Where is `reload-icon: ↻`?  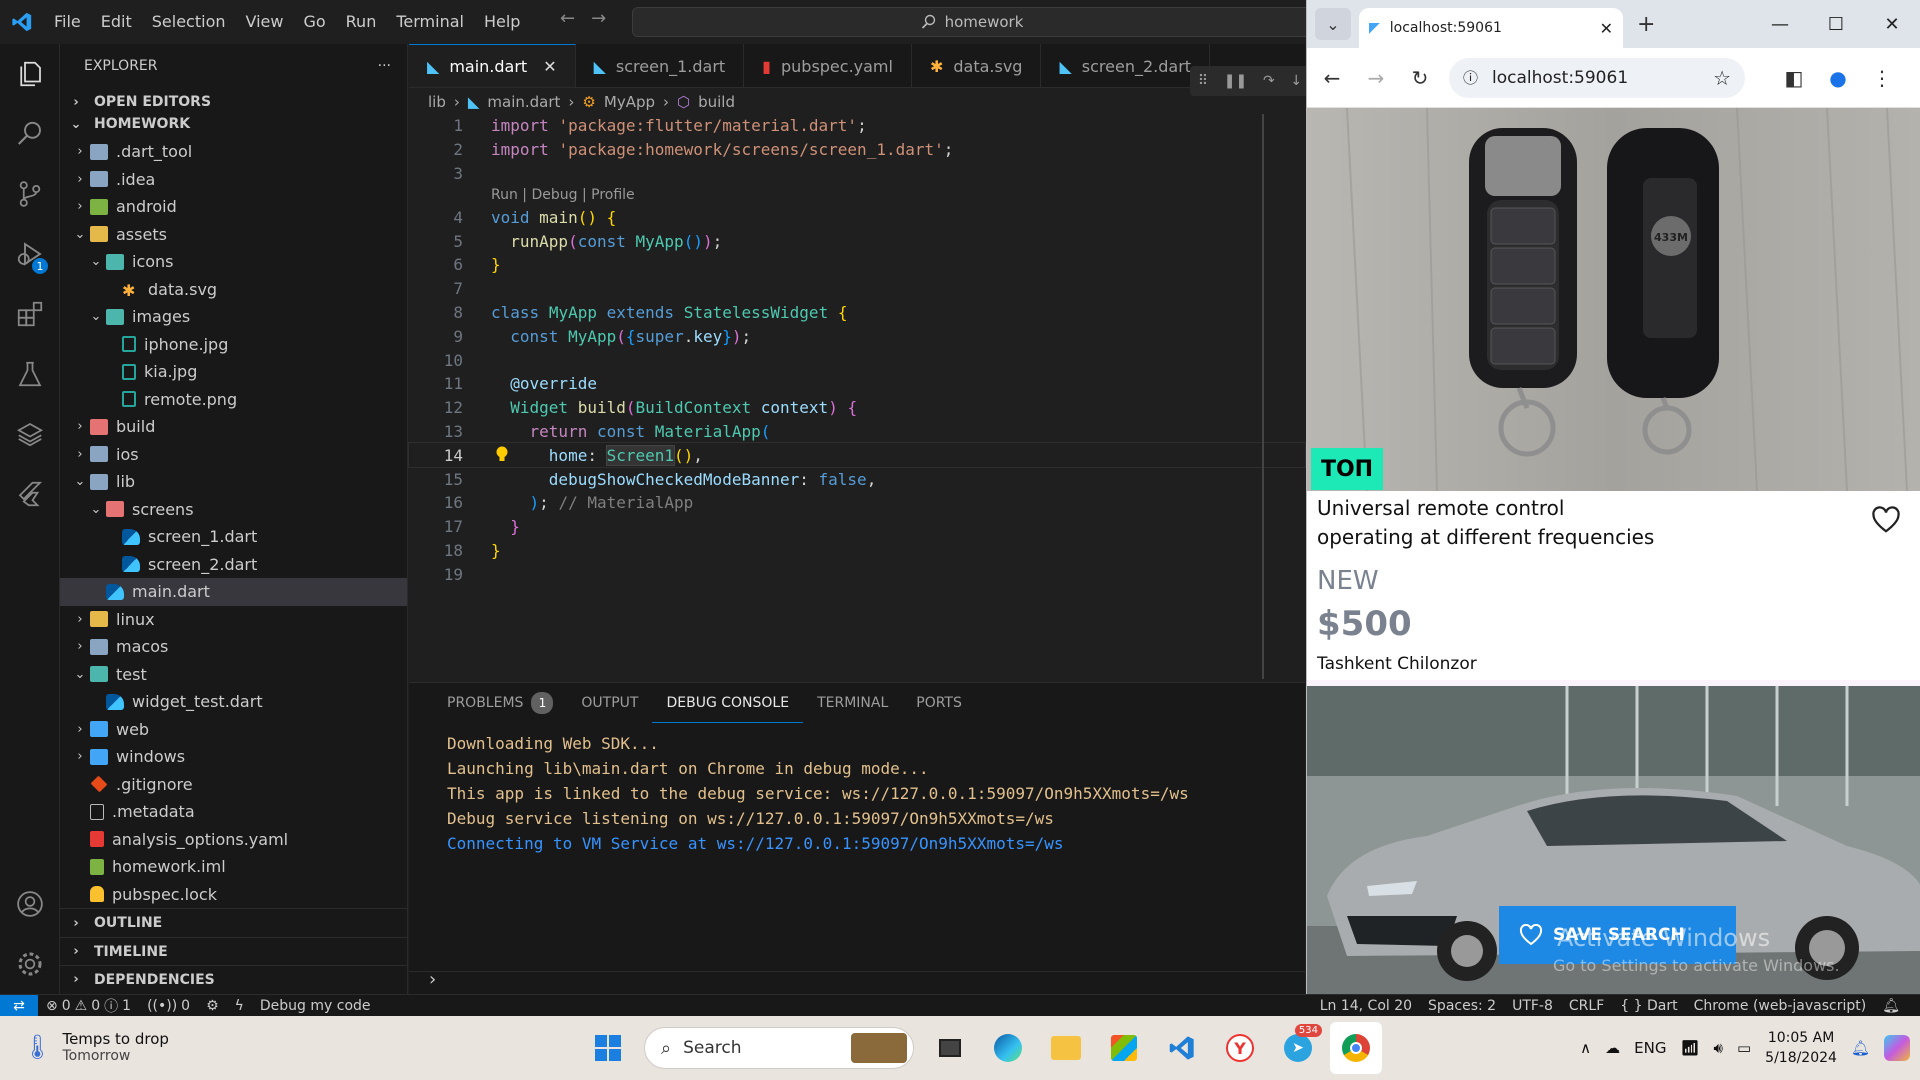 reload-icon: ↻ is located at coordinates (1420, 78).